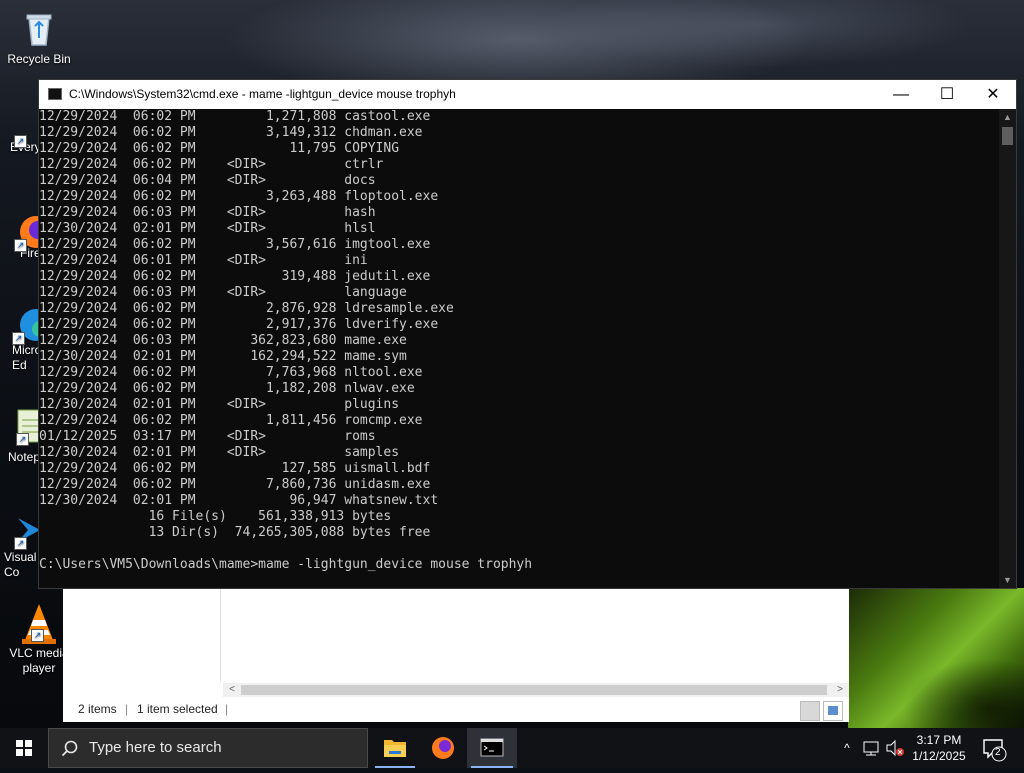 Image resolution: width=1024 pixels, height=773 pixels. I want to click on folder-icon, so click(395, 748).